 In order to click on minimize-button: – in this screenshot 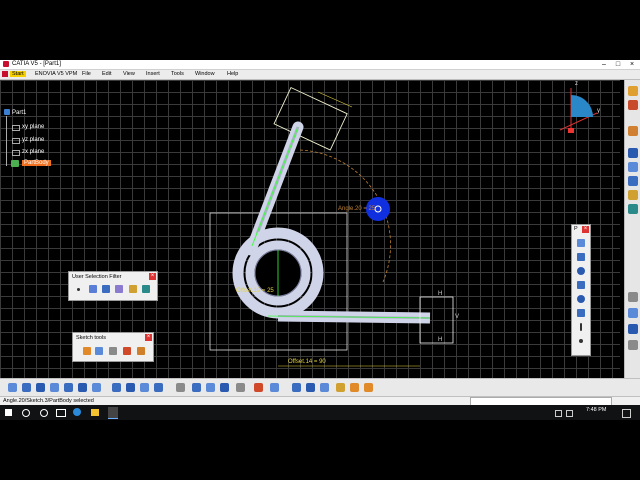, I will do `click(604, 64)`.